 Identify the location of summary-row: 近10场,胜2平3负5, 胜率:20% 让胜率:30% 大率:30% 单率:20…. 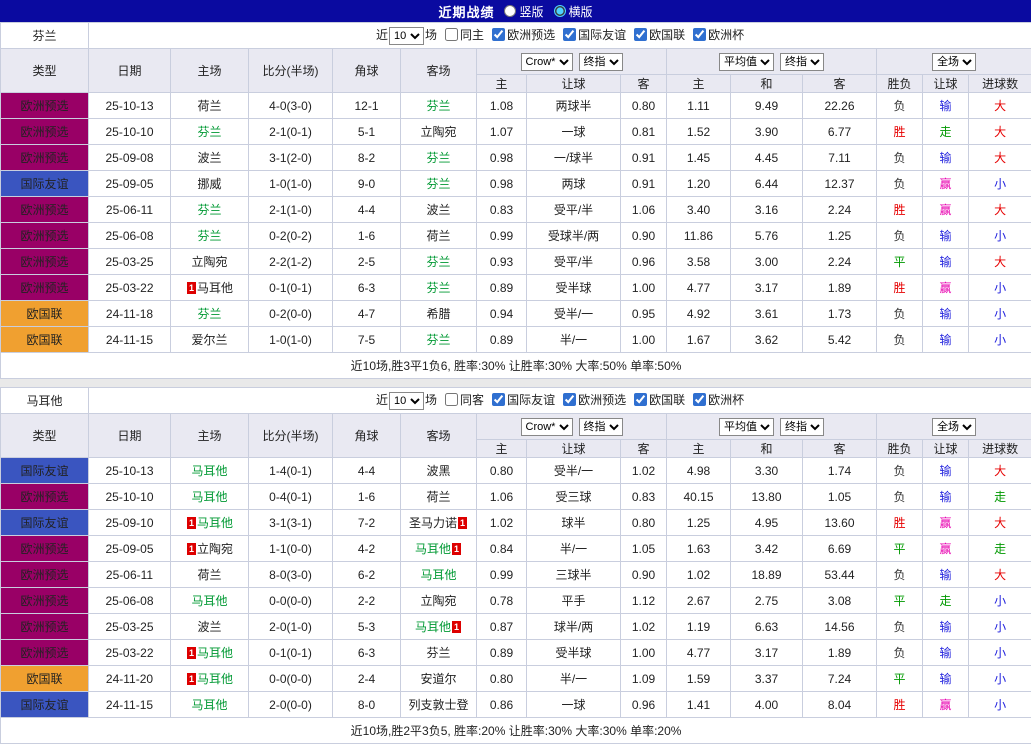
(516, 731).